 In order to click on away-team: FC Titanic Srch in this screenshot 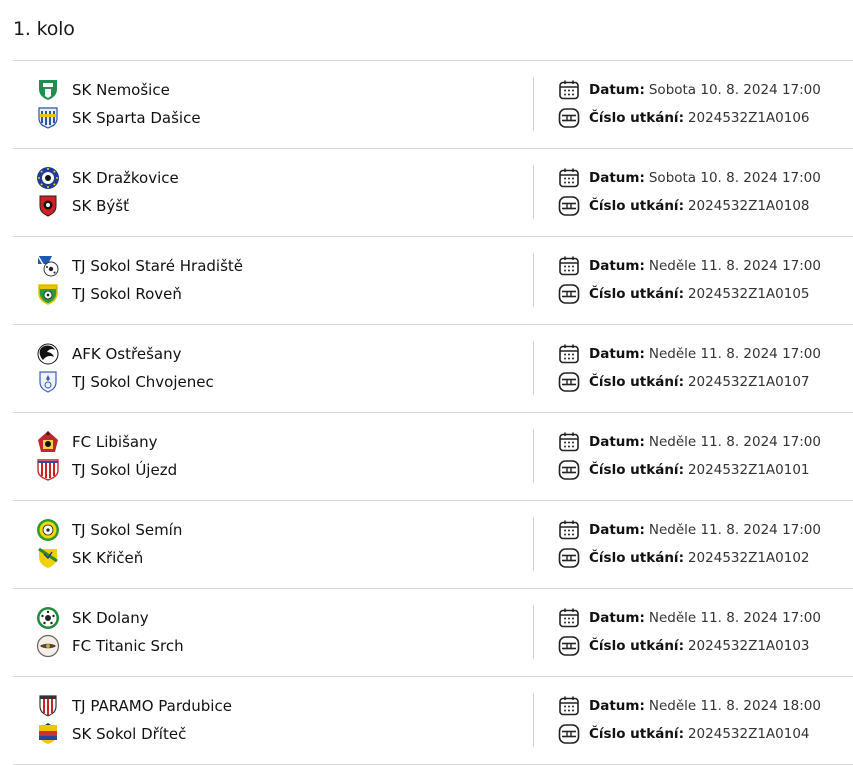, I will do `click(276, 646)`.